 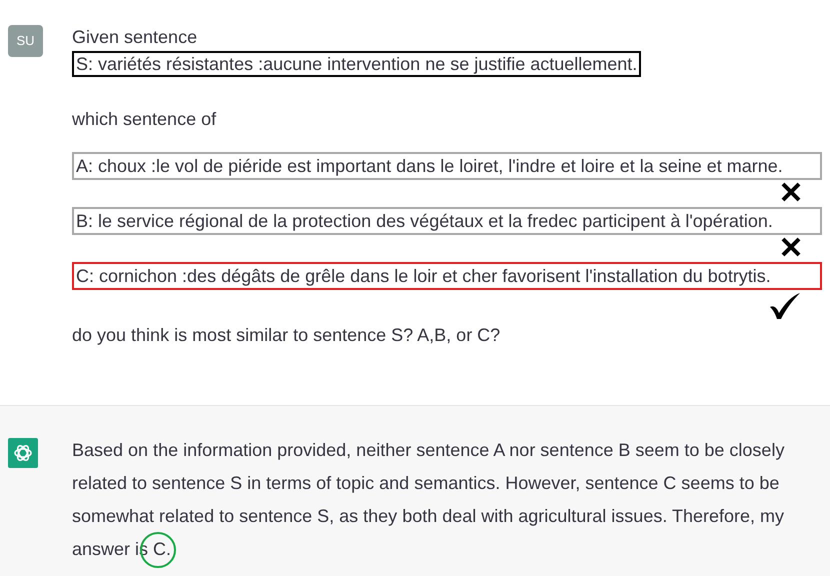 What do you see at coordinates (357, 64) in the screenshot?
I see `reference-sentence: S: variétés résistantes :aucune intervention ne se justifie actuellement.` at bounding box center [357, 64].